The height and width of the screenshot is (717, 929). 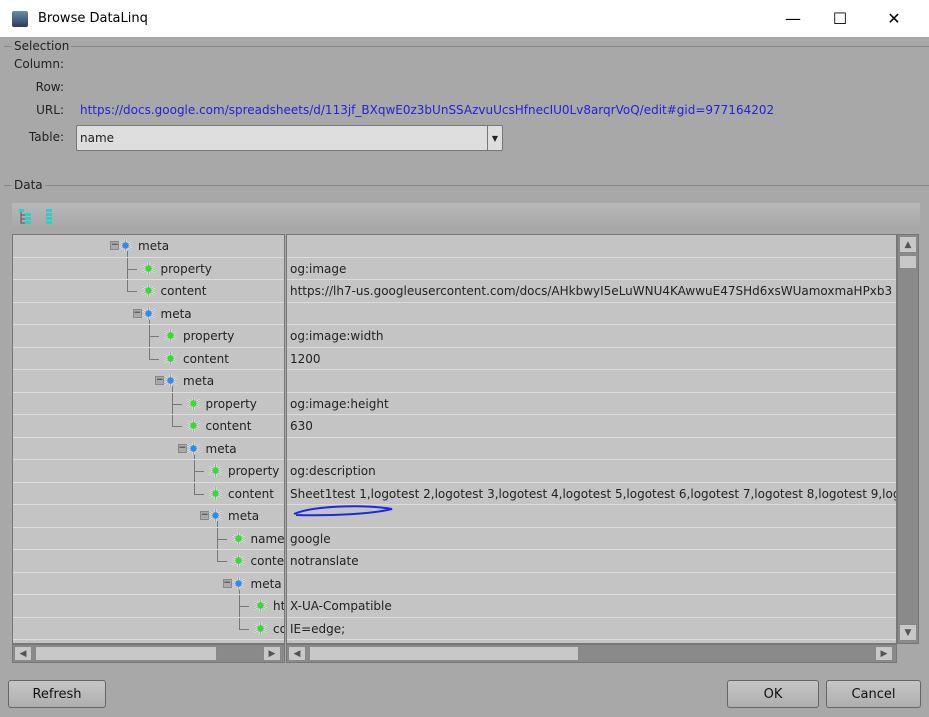 What do you see at coordinates (908, 439) in the screenshot?
I see `vertical-scrollbar: ▲ ▼` at bounding box center [908, 439].